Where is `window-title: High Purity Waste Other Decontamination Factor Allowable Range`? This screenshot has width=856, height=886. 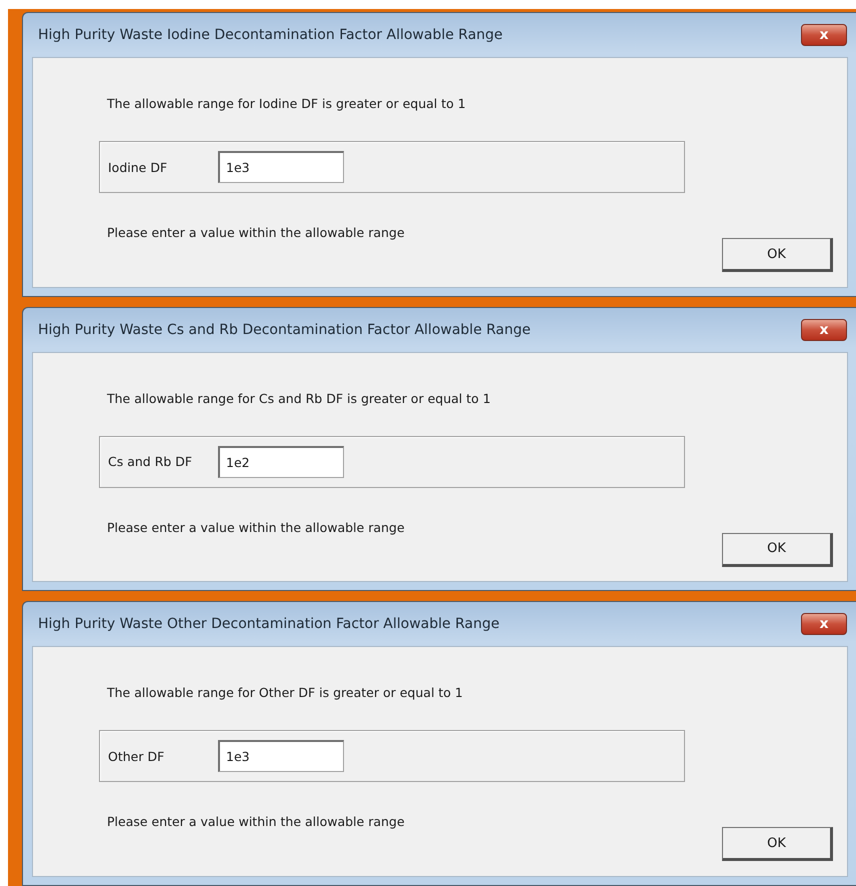 window-title: High Purity Waste Other Decontamination Factor Allowable Range is located at coordinates (269, 624).